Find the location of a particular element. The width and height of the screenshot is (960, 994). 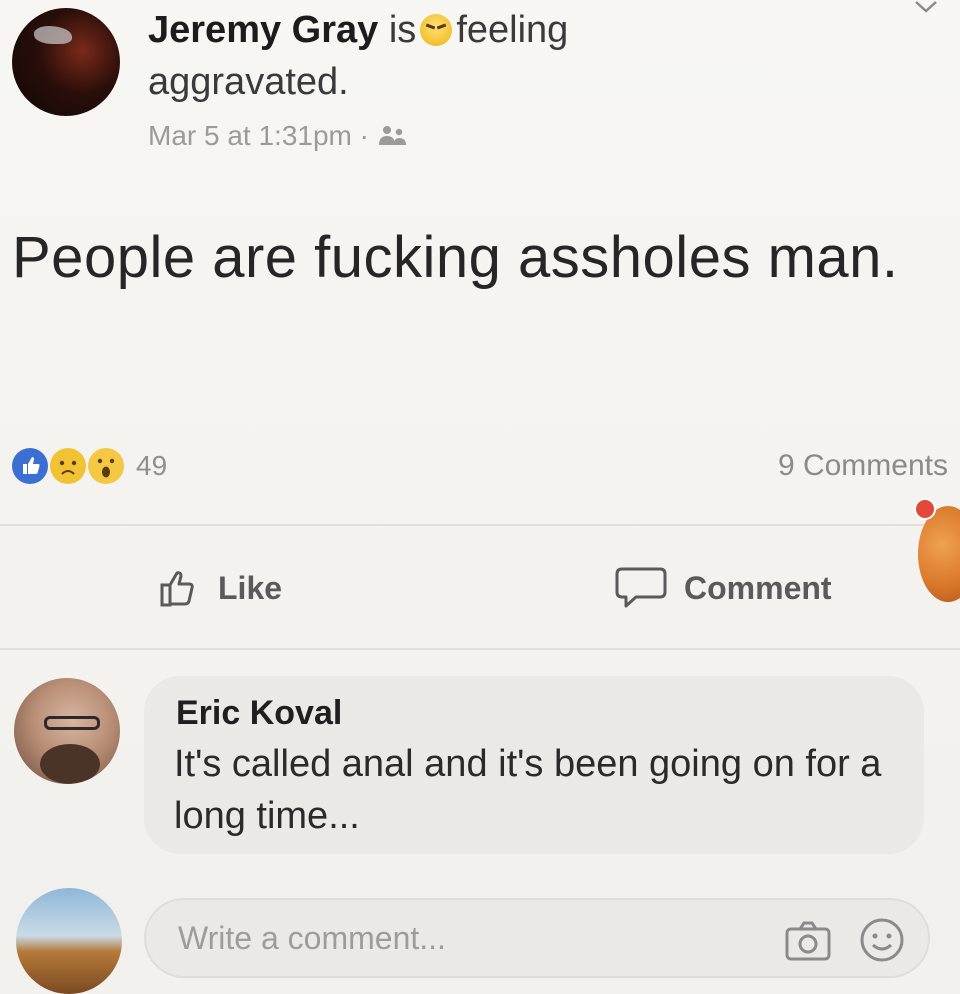

friends-icon is located at coordinates (392, 135).